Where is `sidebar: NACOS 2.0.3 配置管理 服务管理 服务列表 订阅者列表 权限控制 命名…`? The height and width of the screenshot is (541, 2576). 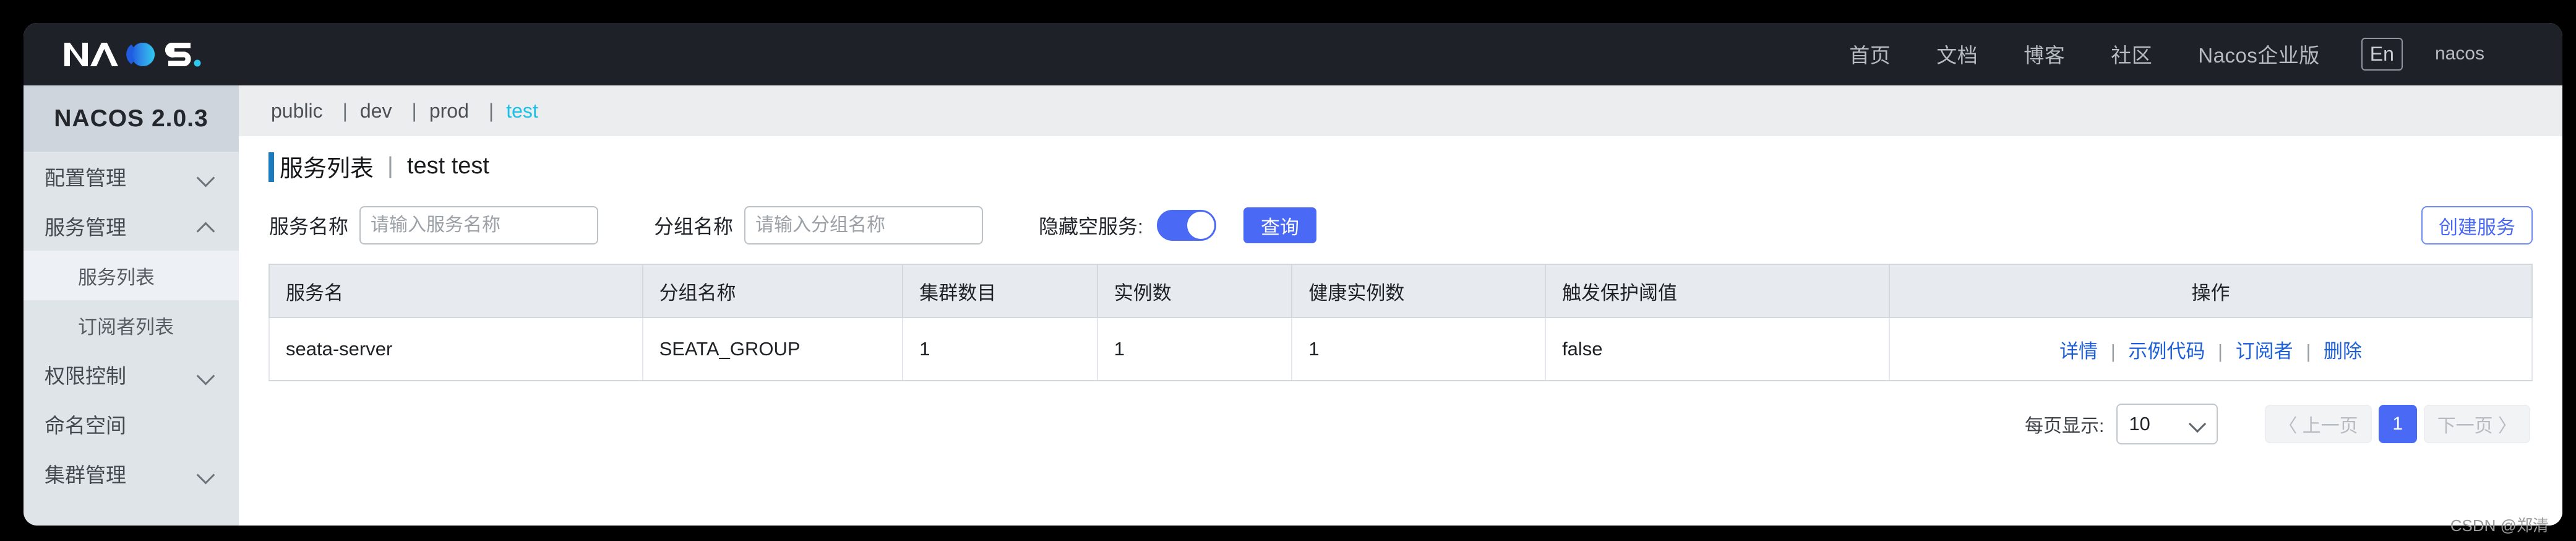
sidebar: NACOS 2.0.3 配置管理 服务管理 服务列表 订阅者列表 权限控制 命名… is located at coordinates (131, 305).